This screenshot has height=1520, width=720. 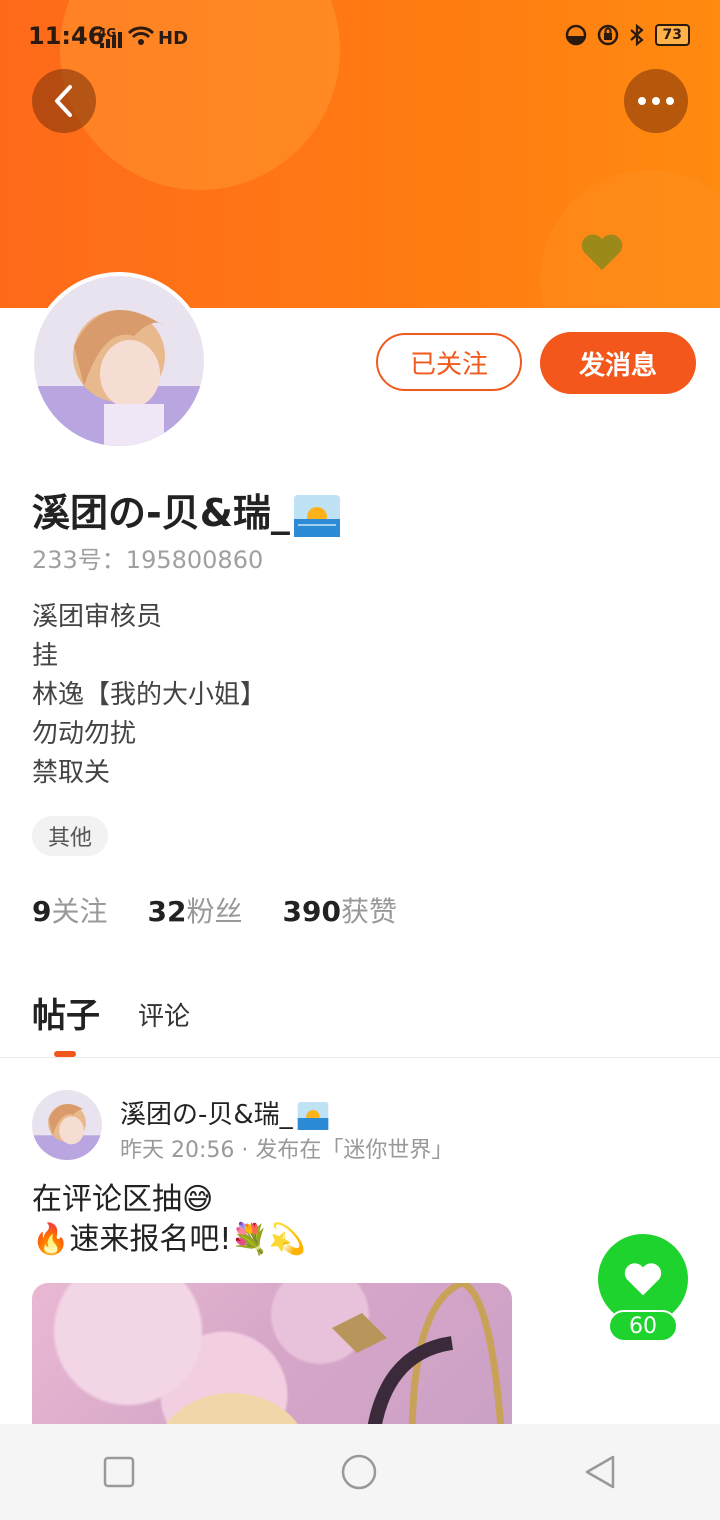 What do you see at coordinates (97, 617) in the screenshot?
I see `bio-line: 溪团审核员` at bounding box center [97, 617].